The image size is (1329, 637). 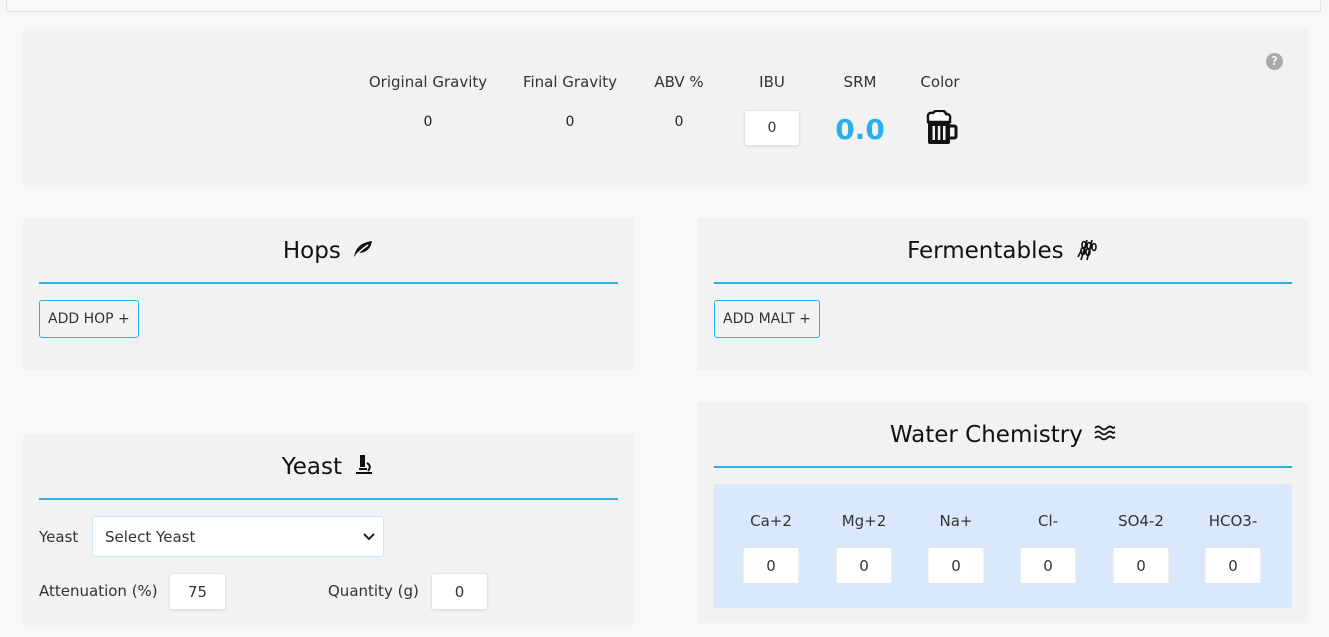 What do you see at coordinates (985, 251) in the screenshot?
I see `fermentables-title-text: Fermentables` at bounding box center [985, 251].